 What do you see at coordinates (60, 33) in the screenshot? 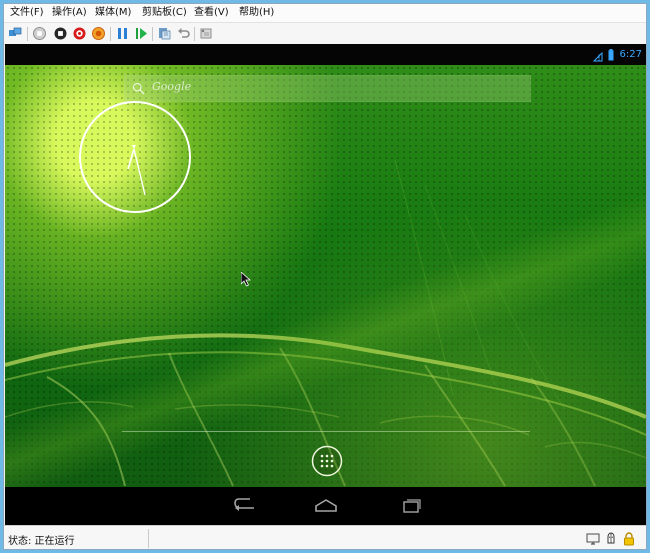
I see `turn-off-icon` at bounding box center [60, 33].